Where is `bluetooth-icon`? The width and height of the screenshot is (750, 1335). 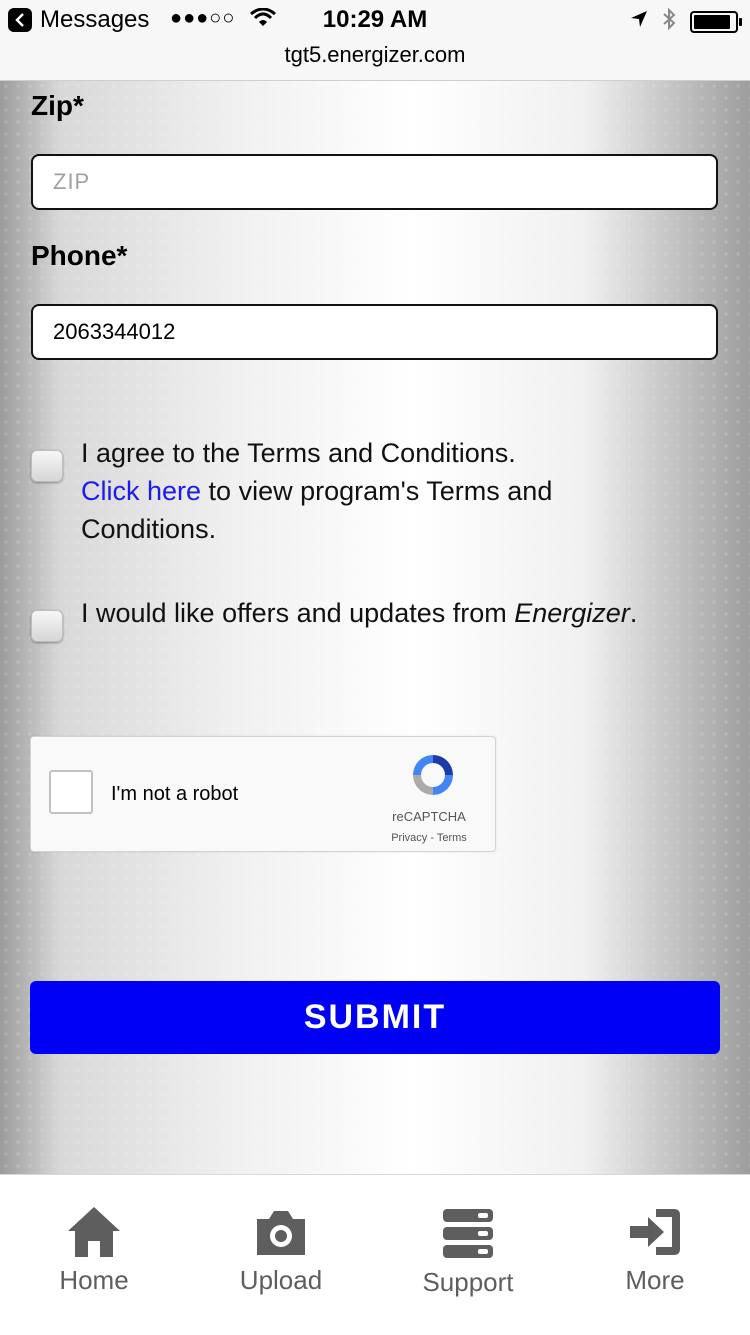 bluetooth-icon is located at coordinates (669, 21).